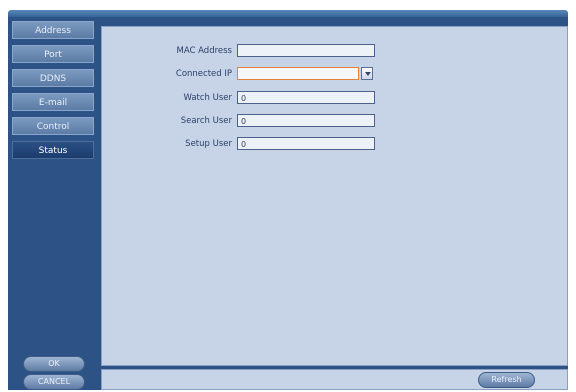 Image resolution: width=576 pixels, height=392 pixels. Describe the element at coordinates (306, 120) in the screenshot. I see `search-user-field: 0` at that location.